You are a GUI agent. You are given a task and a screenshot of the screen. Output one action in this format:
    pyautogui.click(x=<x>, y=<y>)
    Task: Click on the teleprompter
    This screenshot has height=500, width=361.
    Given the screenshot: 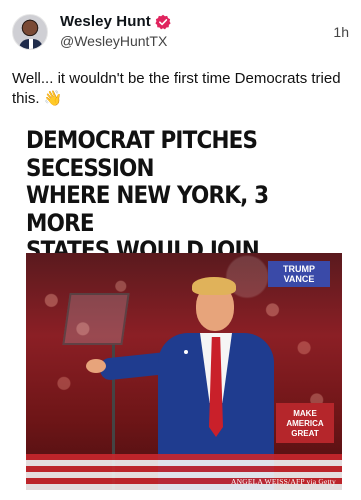 What is the action you would take?
    pyautogui.click(x=96, y=319)
    